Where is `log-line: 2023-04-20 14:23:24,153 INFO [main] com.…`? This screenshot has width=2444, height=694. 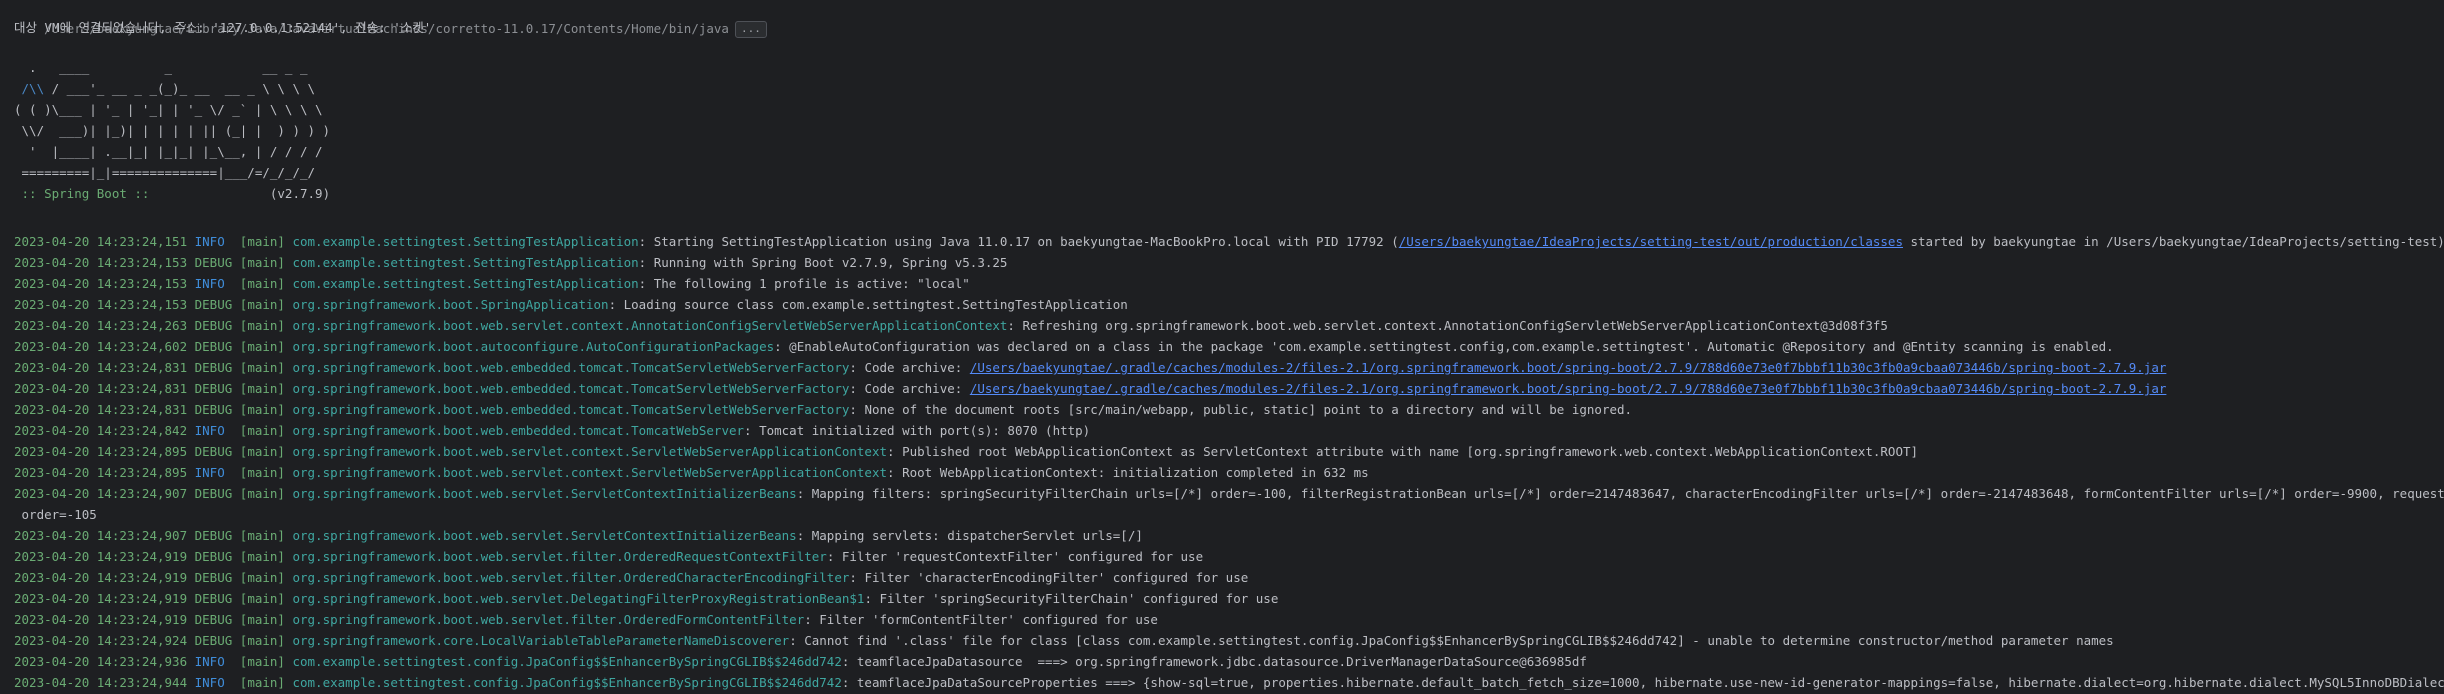
log-line: 2023-04-20 14:23:24,153 INFO [main] com.… is located at coordinates (492, 283).